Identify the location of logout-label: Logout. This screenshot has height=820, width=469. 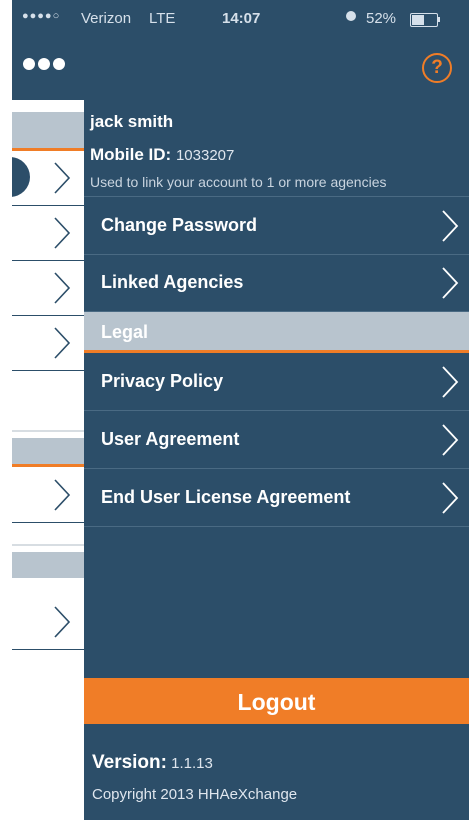
(276, 702).